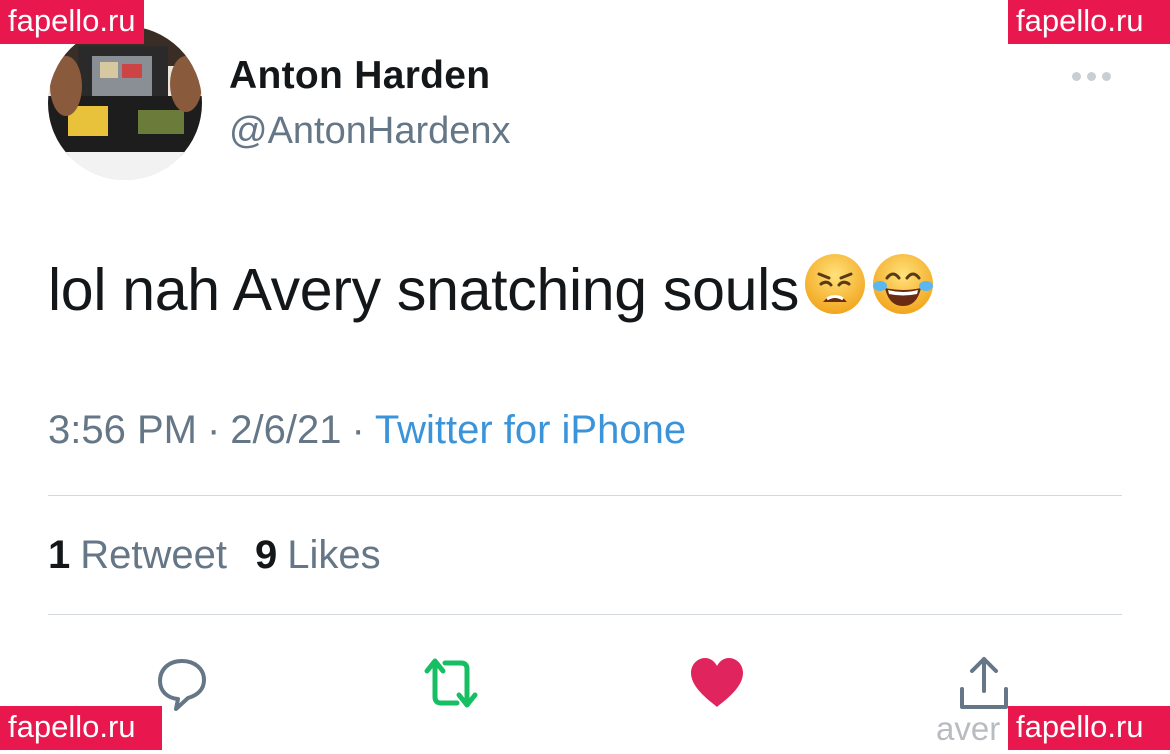  Describe the element at coordinates (81, 728) in the screenshot. I see `watermark-bottom-left: fapello.ru` at that location.